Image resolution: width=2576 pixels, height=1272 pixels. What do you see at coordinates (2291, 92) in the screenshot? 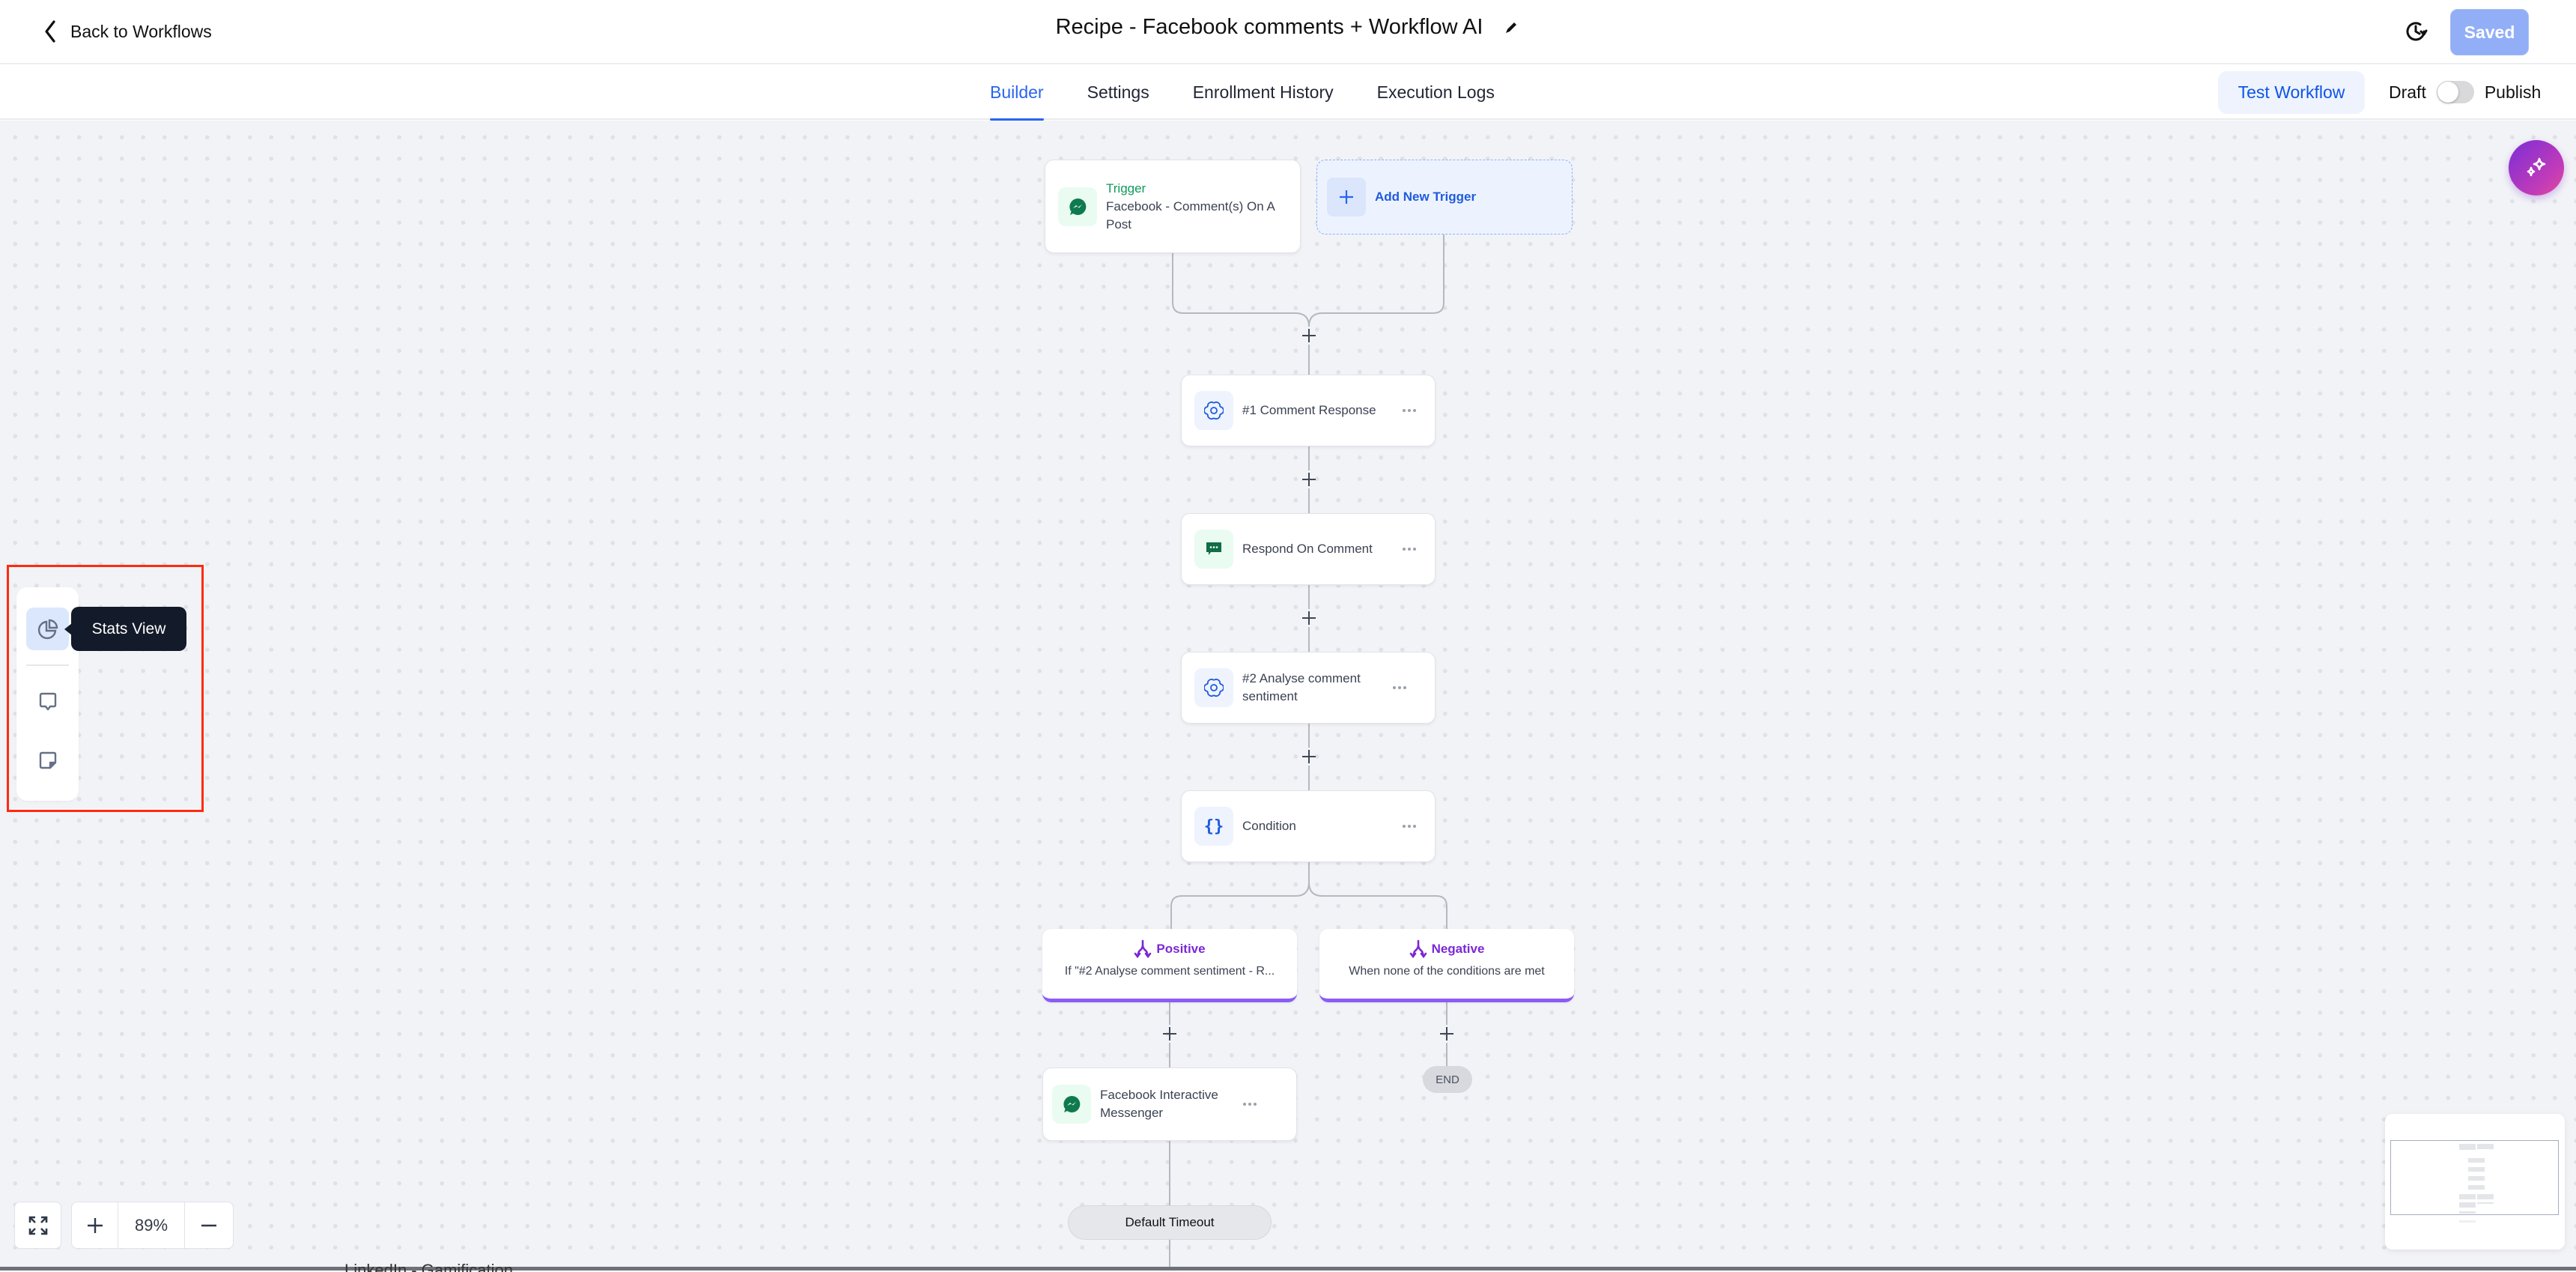
I see `test-workflow-button: Test Workflow` at bounding box center [2291, 92].